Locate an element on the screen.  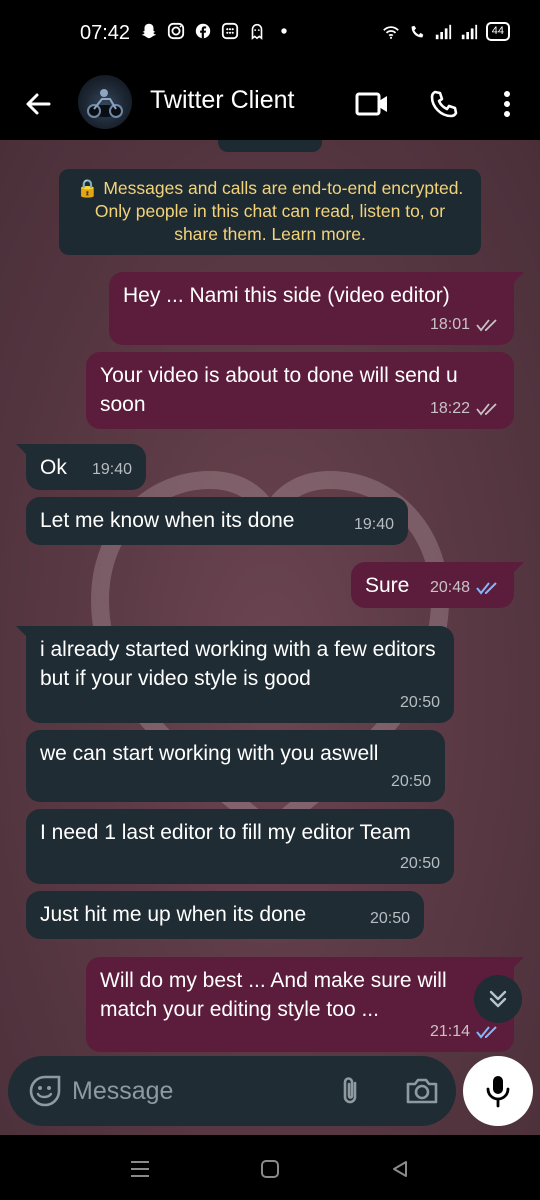
message-time: 18:22 is located at coordinates (449, 408).